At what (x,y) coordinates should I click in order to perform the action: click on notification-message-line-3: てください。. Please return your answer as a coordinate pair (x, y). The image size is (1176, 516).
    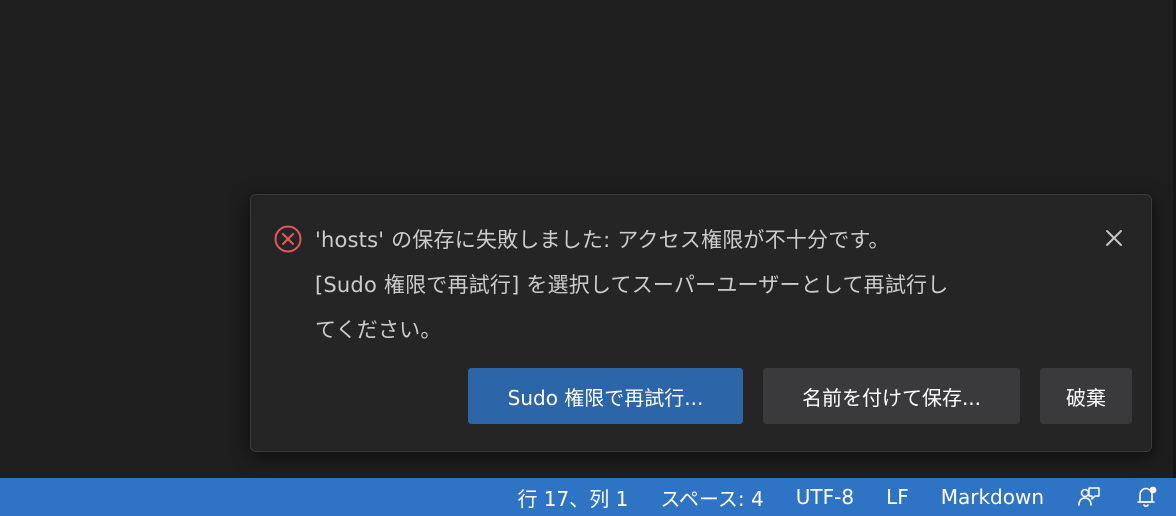
    Looking at the image, I should click on (378, 330).